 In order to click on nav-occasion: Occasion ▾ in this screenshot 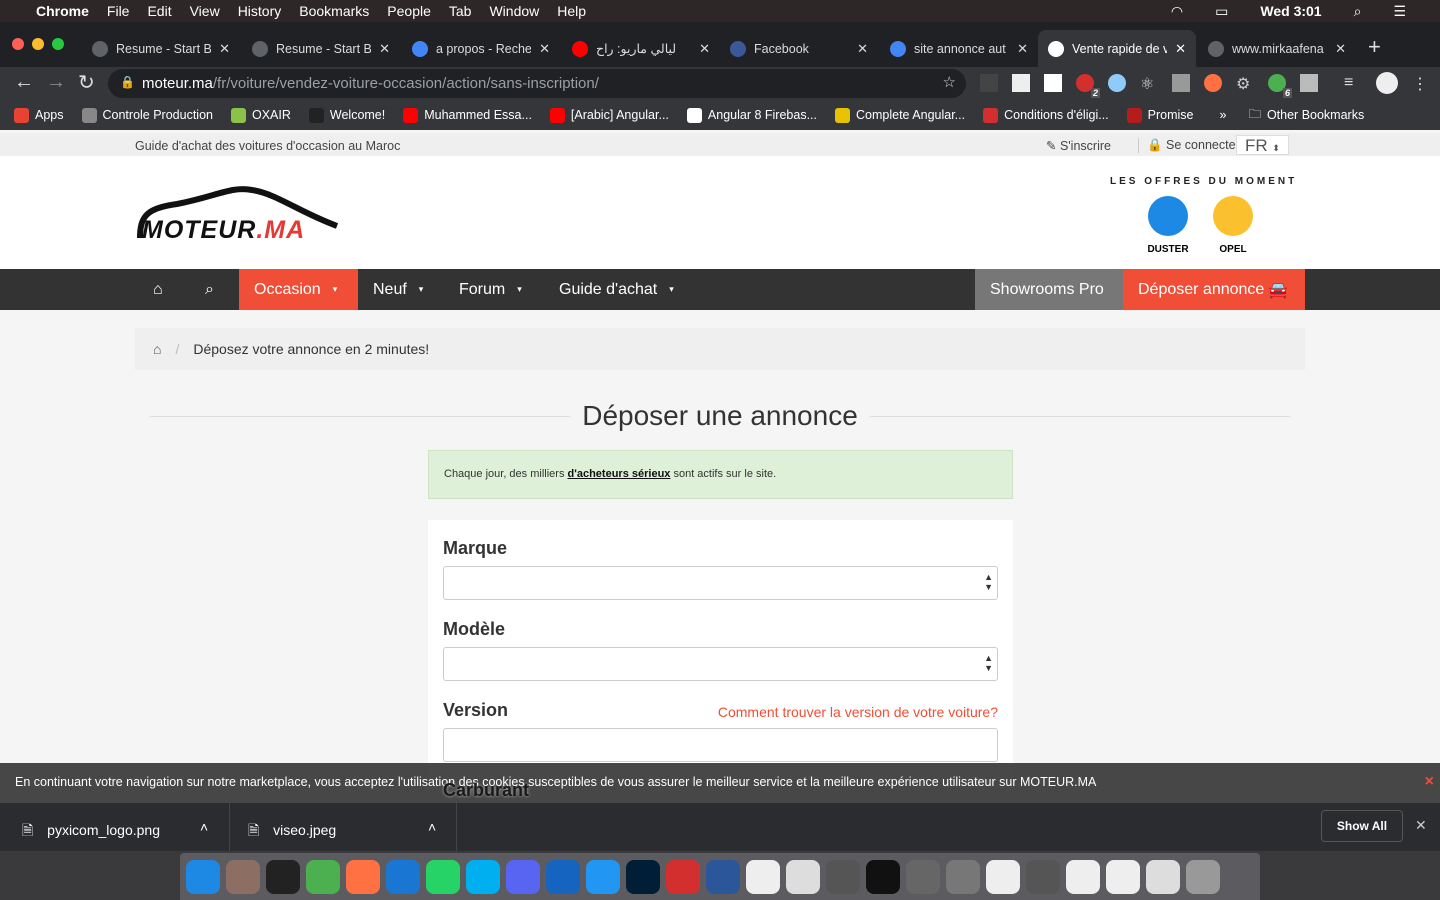, I will do `click(298, 289)`.